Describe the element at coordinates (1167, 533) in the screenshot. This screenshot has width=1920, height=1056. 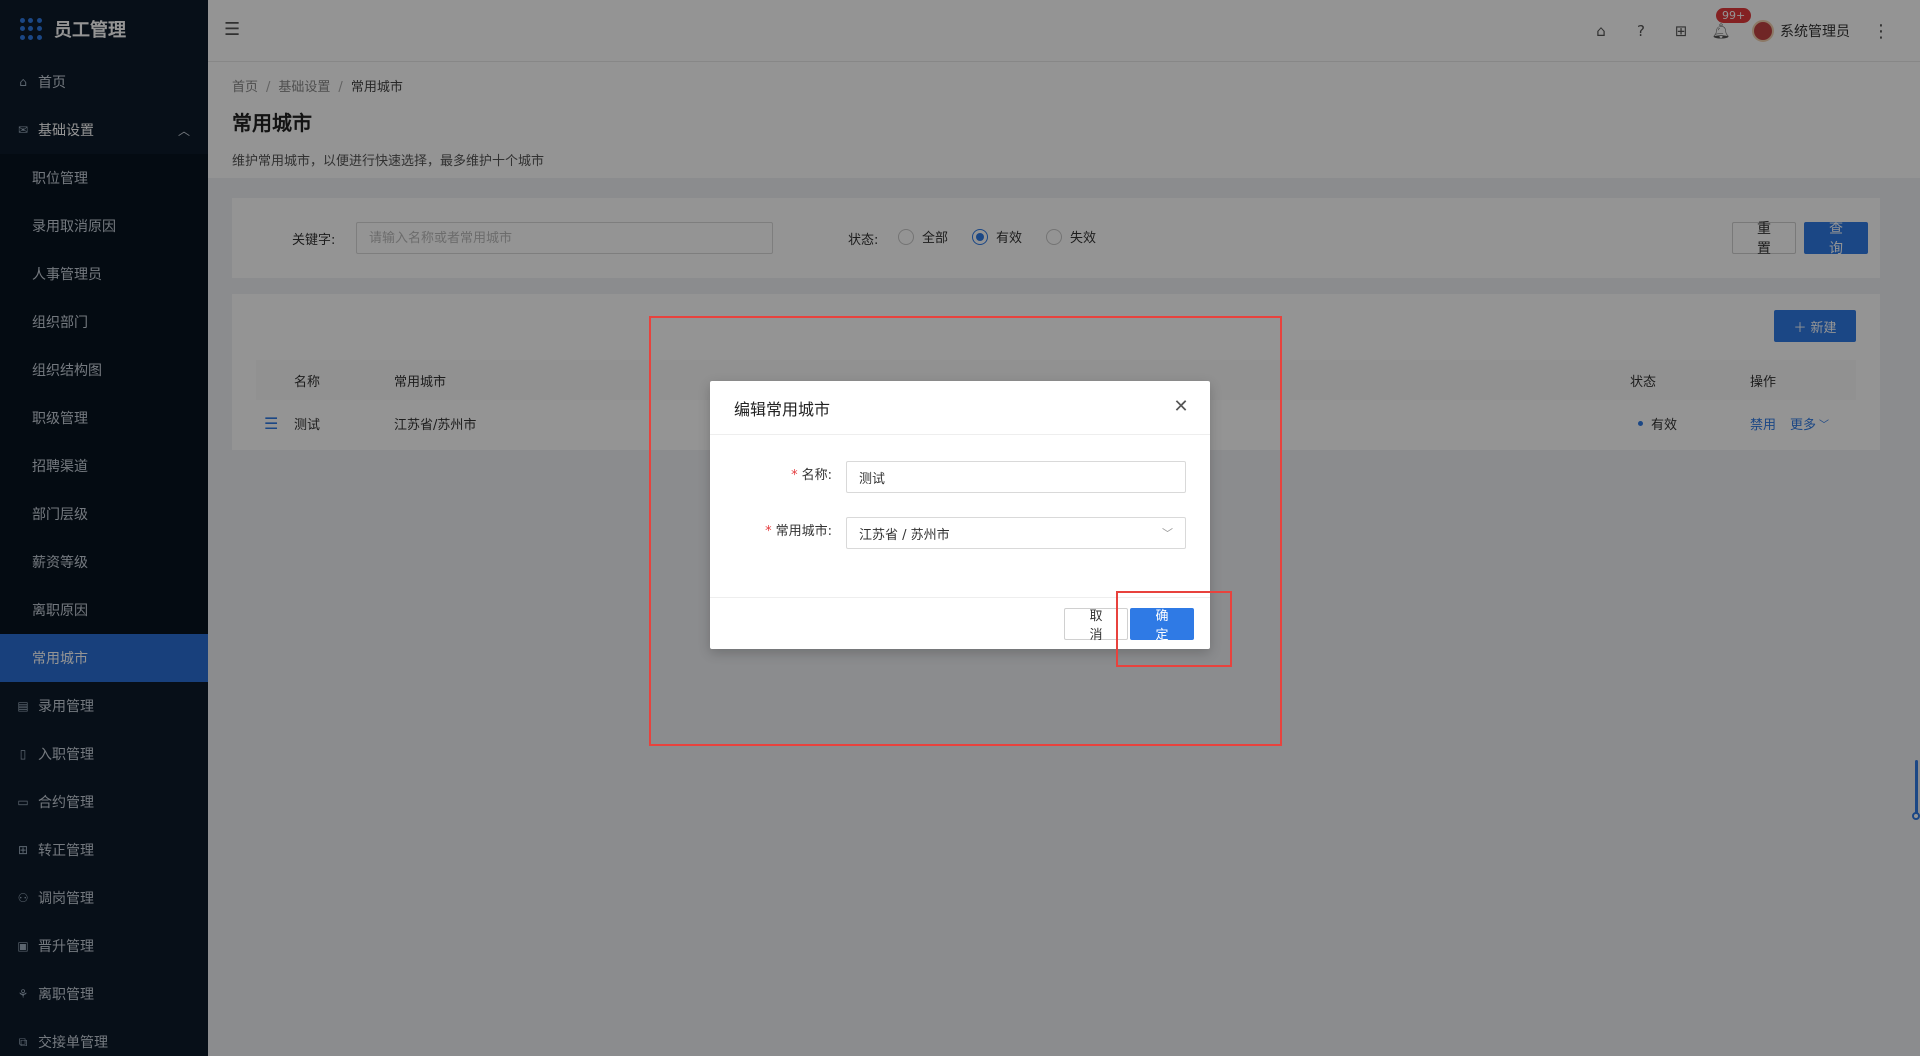
I see `chevron-down-icon: ﹀` at that location.